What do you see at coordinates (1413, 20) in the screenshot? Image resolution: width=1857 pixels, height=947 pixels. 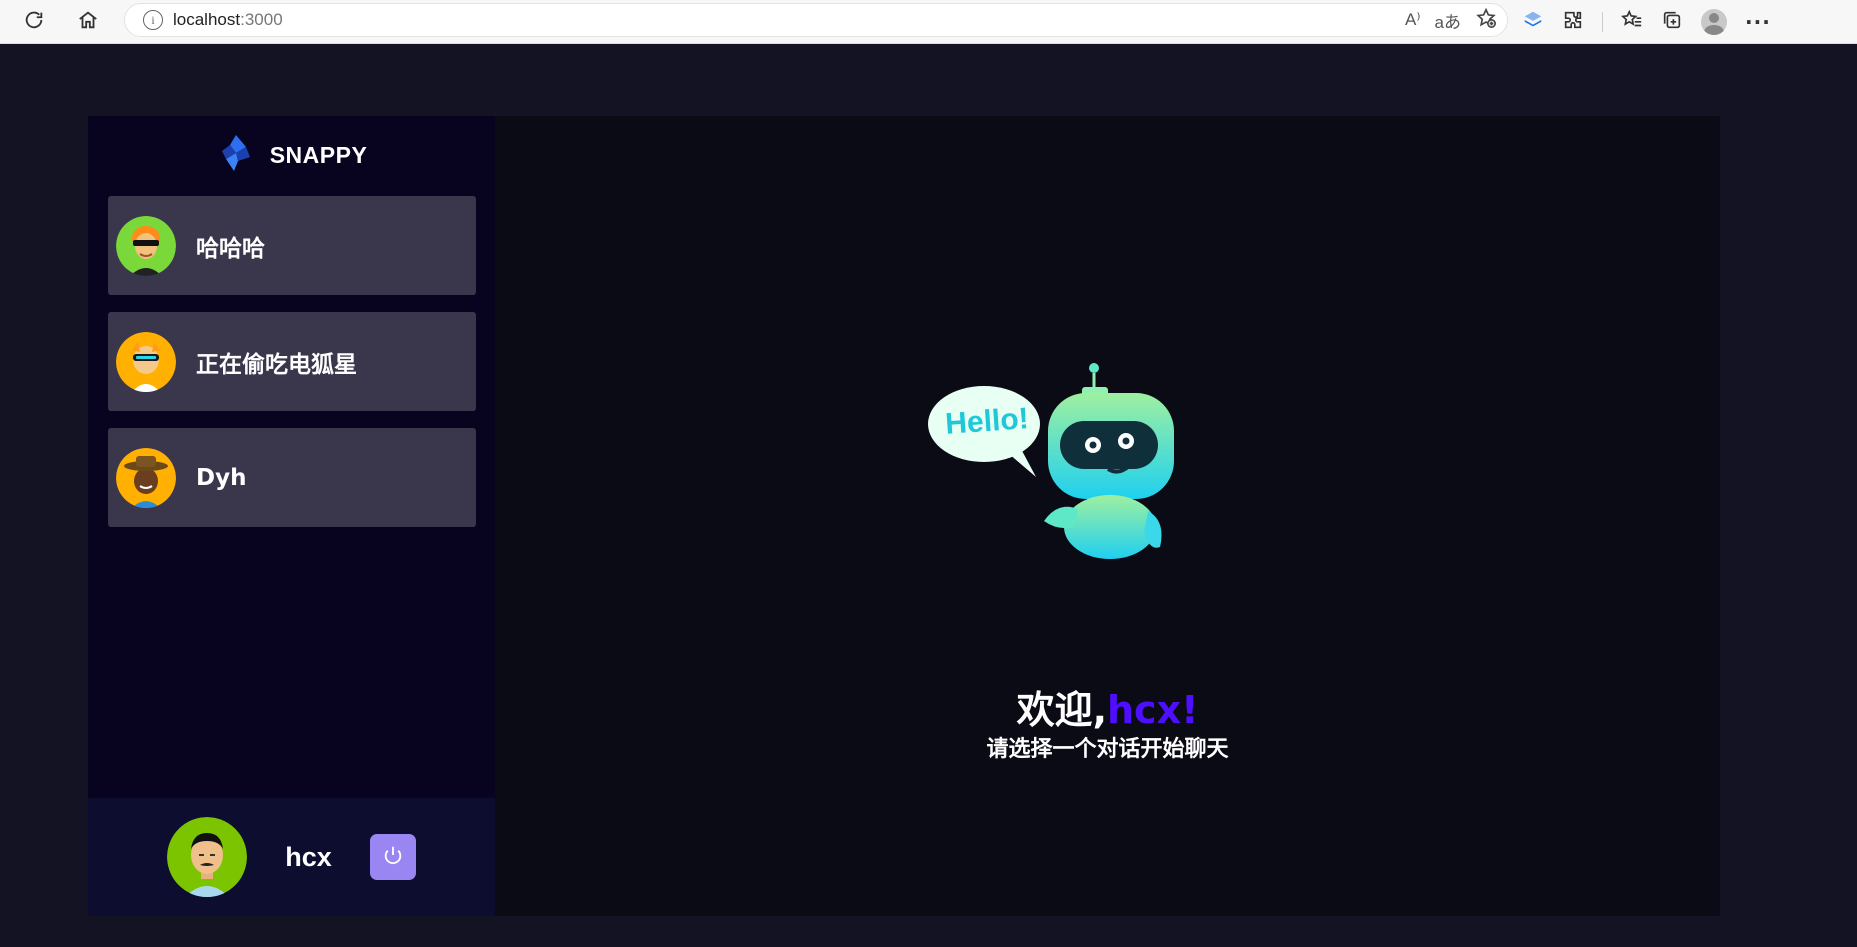 I see `read-aloud-icon: A⁾` at bounding box center [1413, 20].